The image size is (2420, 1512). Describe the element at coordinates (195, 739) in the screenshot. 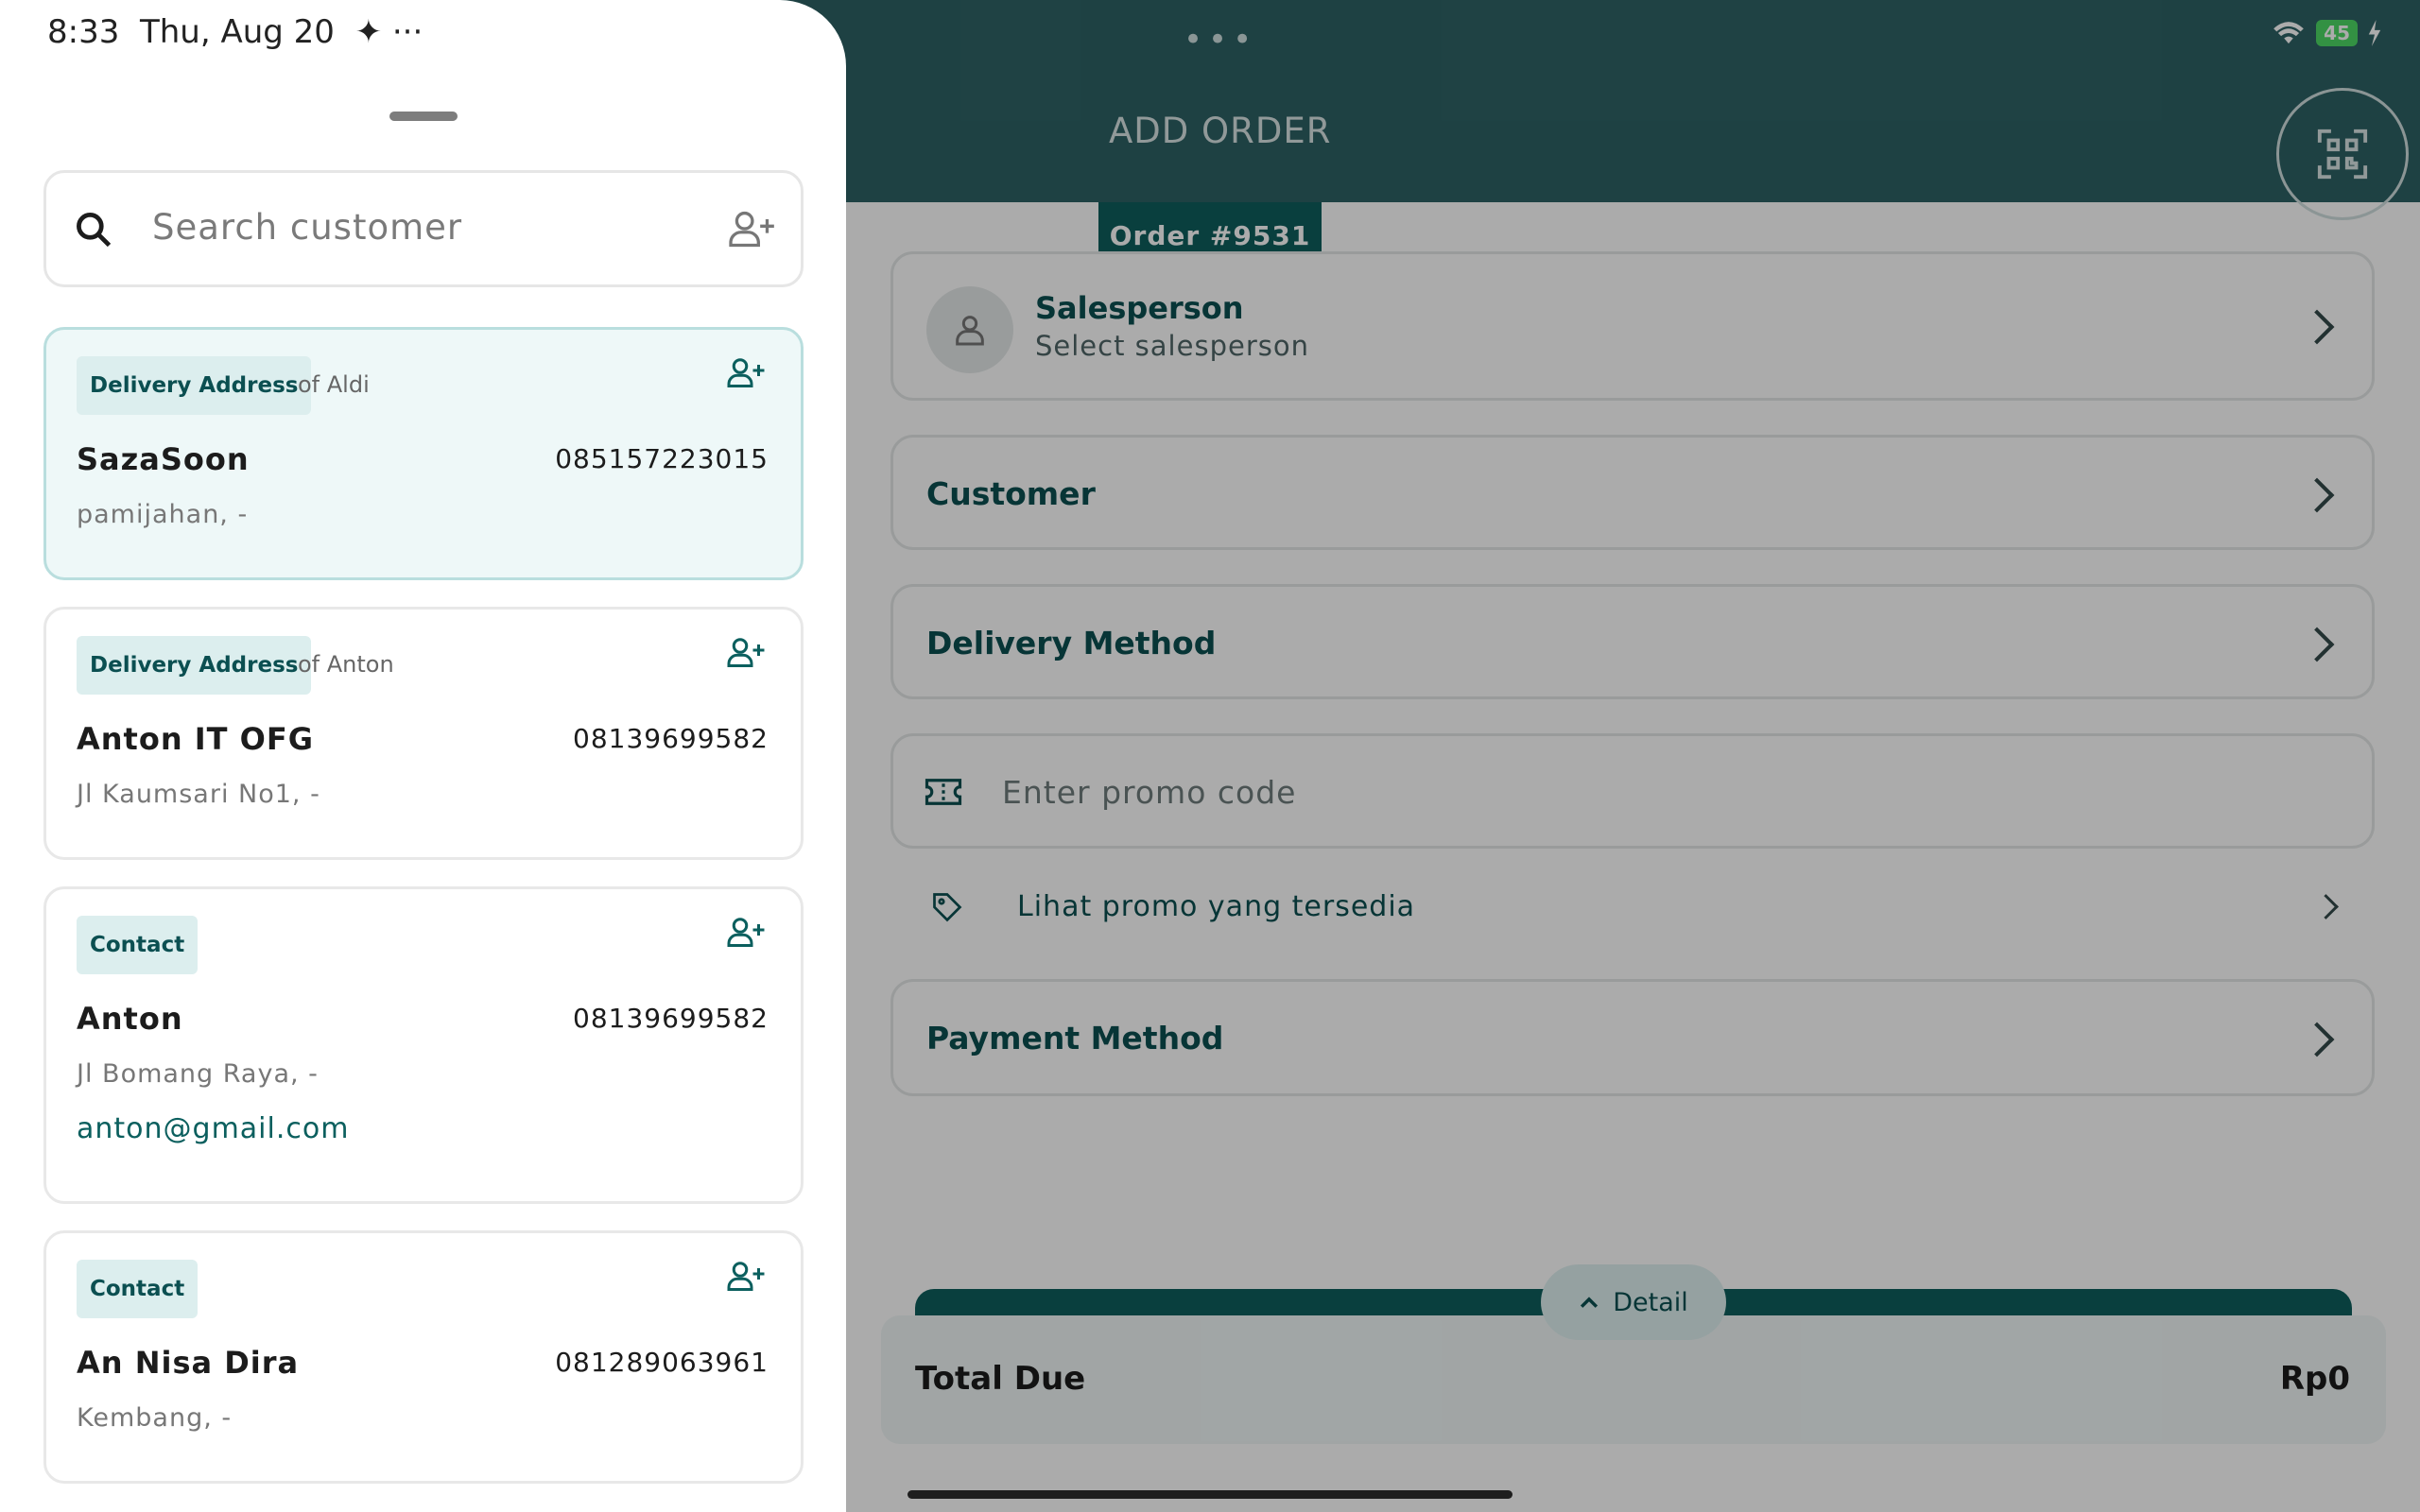

I see `customer-name: Anton IT OFG` at that location.